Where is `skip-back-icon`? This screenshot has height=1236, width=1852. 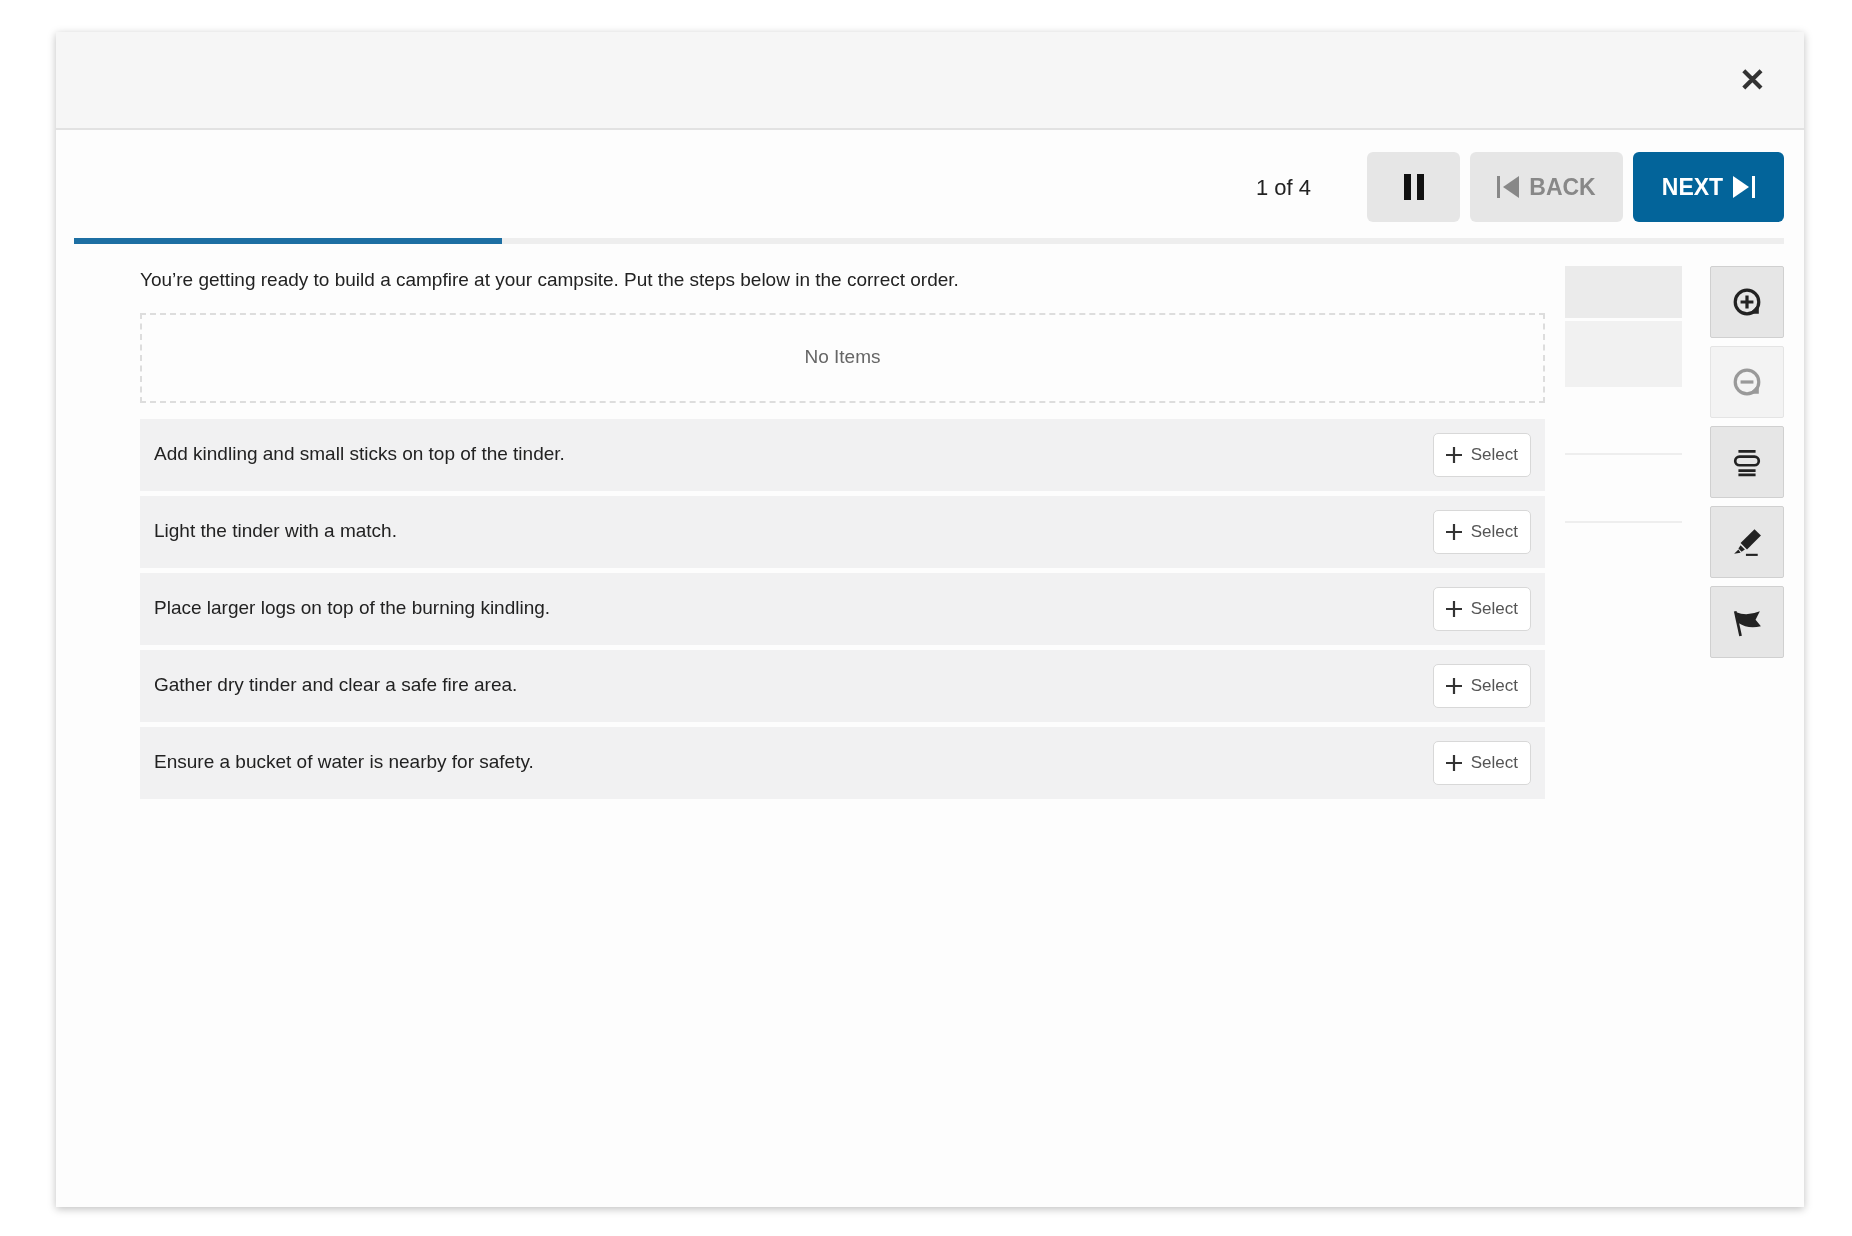 skip-back-icon is located at coordinates (1508, 187).